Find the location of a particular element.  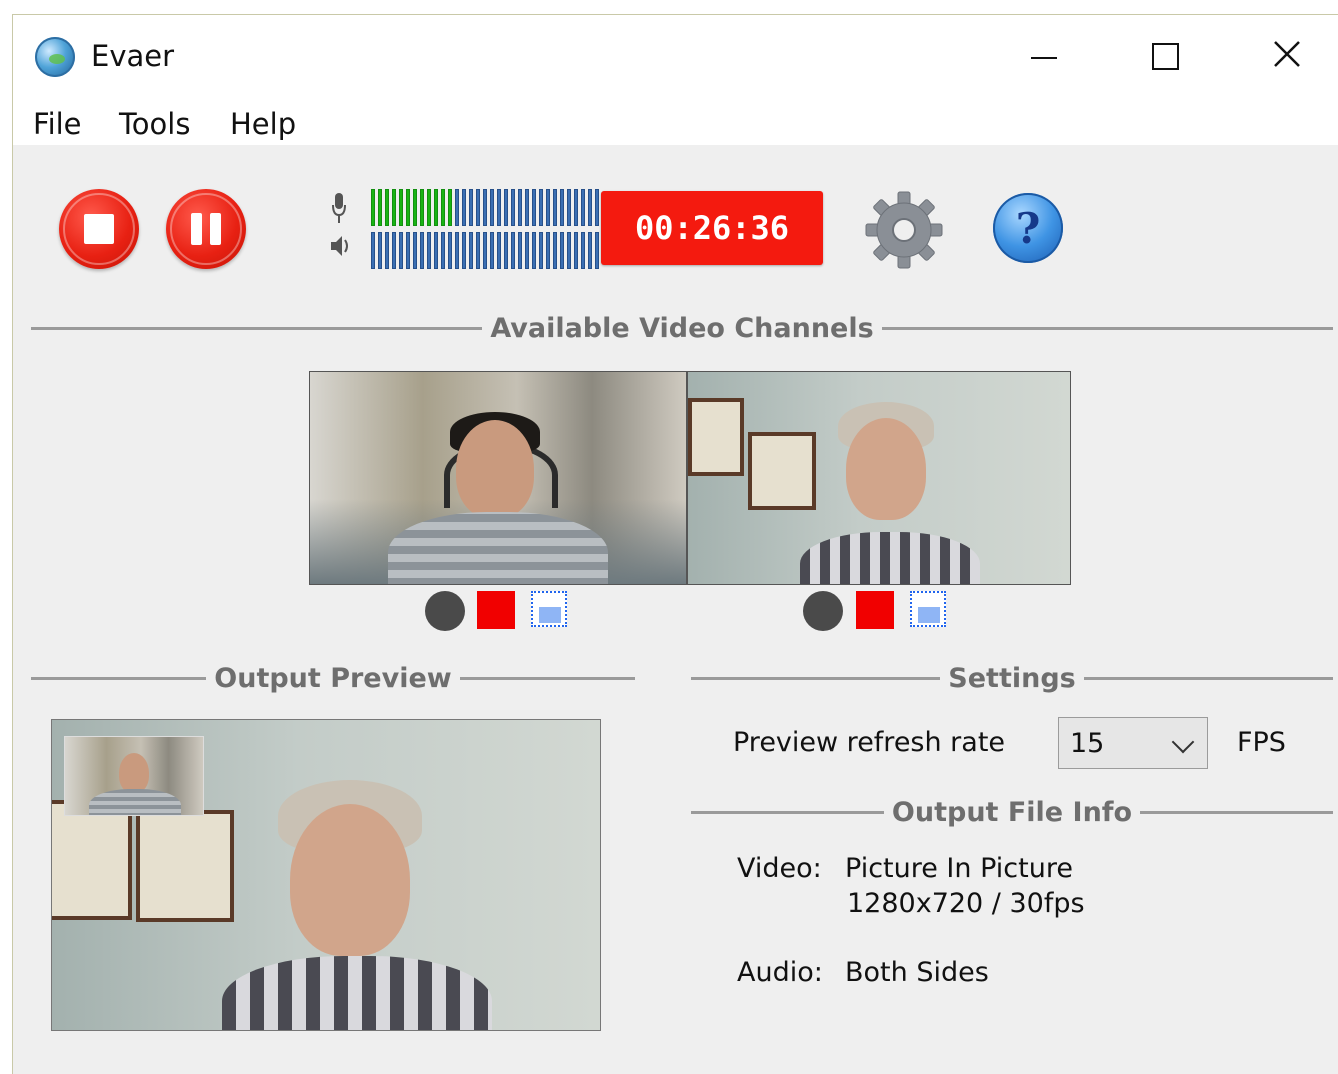

microphone-icon is located at coordinates (339, 208).